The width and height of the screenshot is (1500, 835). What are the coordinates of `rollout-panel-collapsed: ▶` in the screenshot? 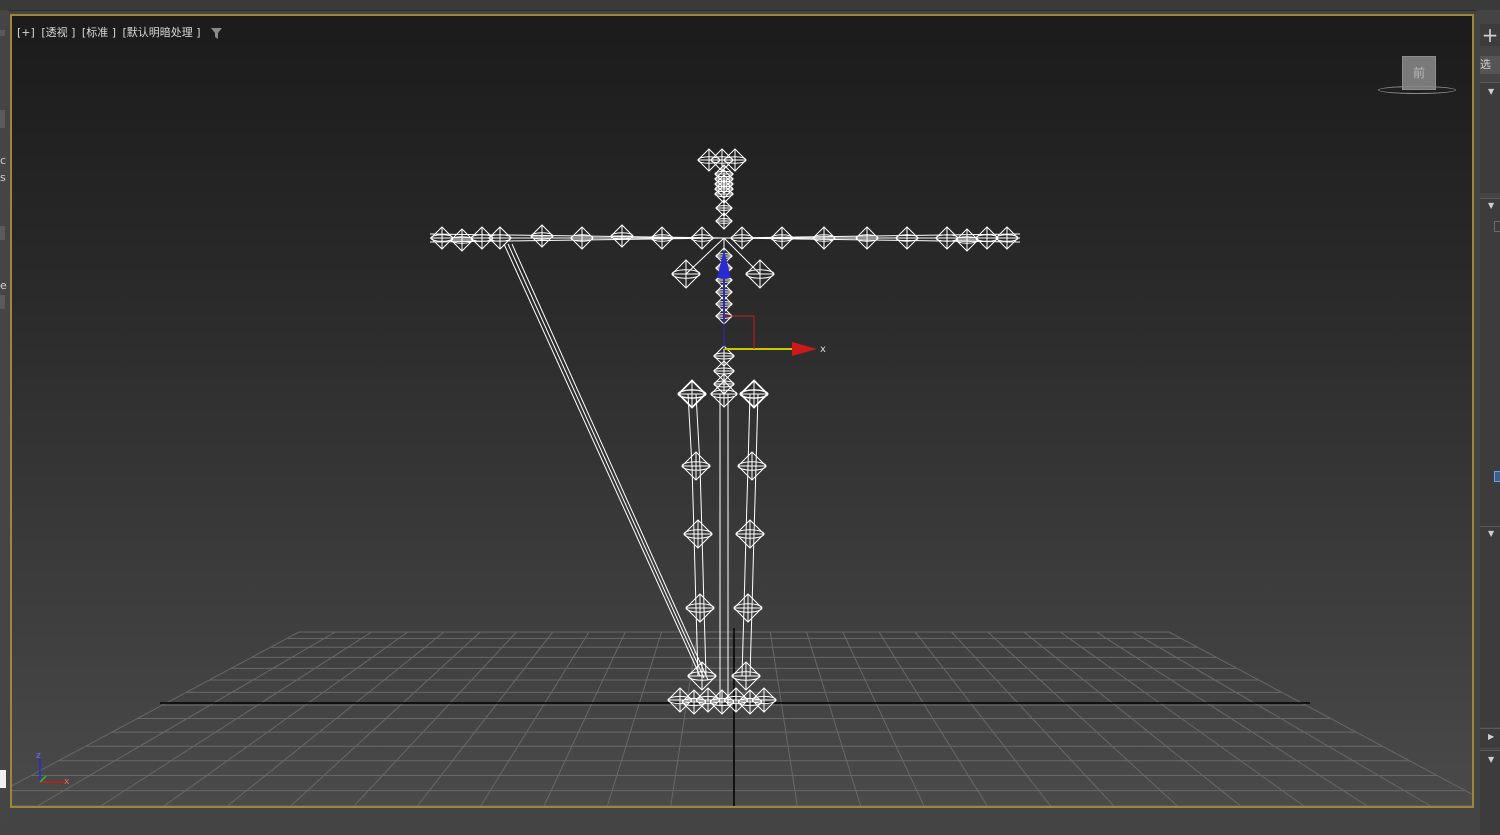 It's located at (1490, 737).